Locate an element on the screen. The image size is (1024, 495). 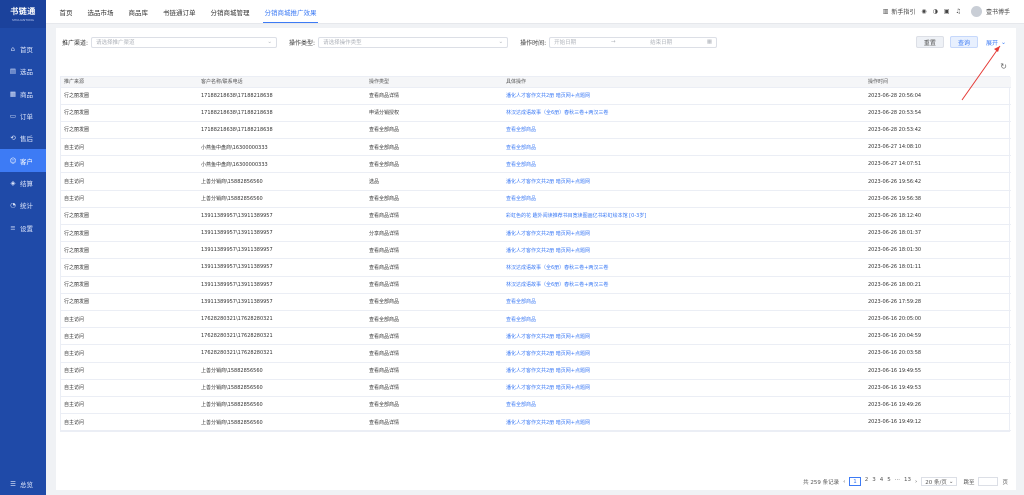
guide-icon: ▥ is located at coordinates (886, 11).